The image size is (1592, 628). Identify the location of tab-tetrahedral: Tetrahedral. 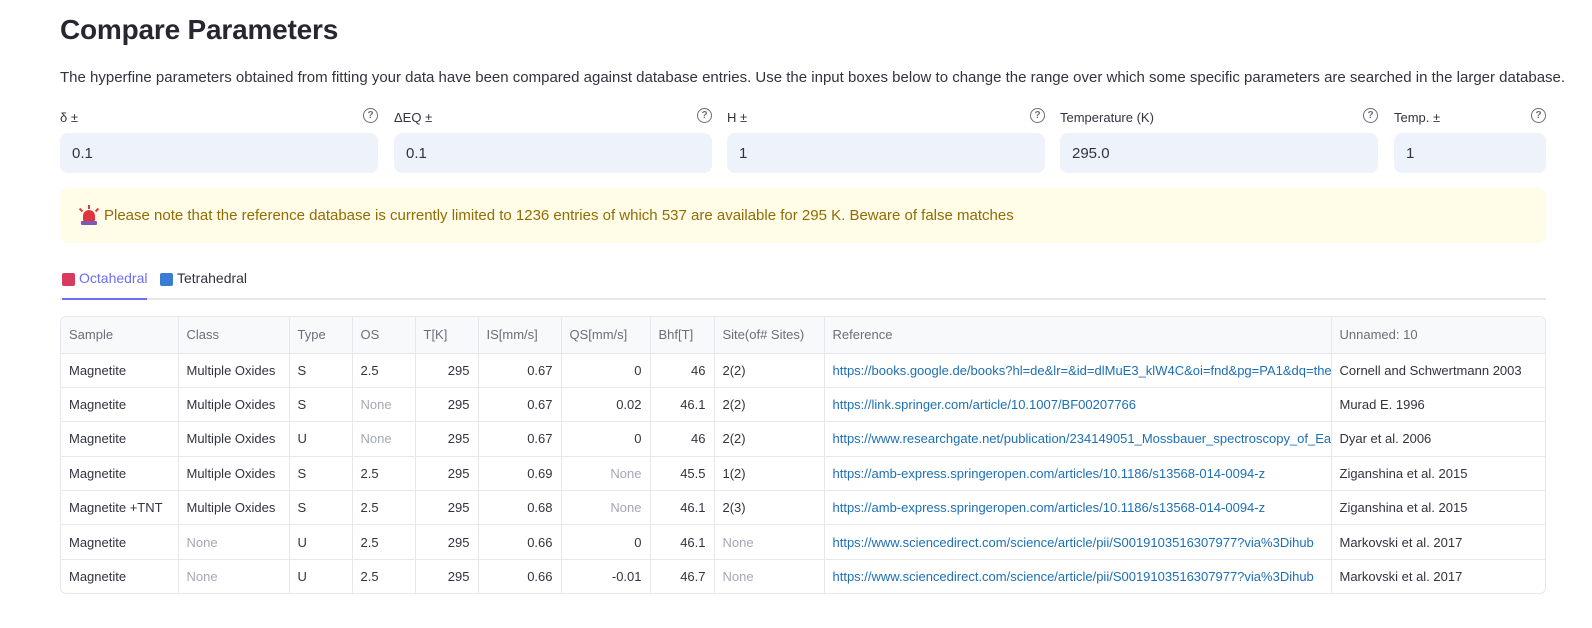
(203, 285).